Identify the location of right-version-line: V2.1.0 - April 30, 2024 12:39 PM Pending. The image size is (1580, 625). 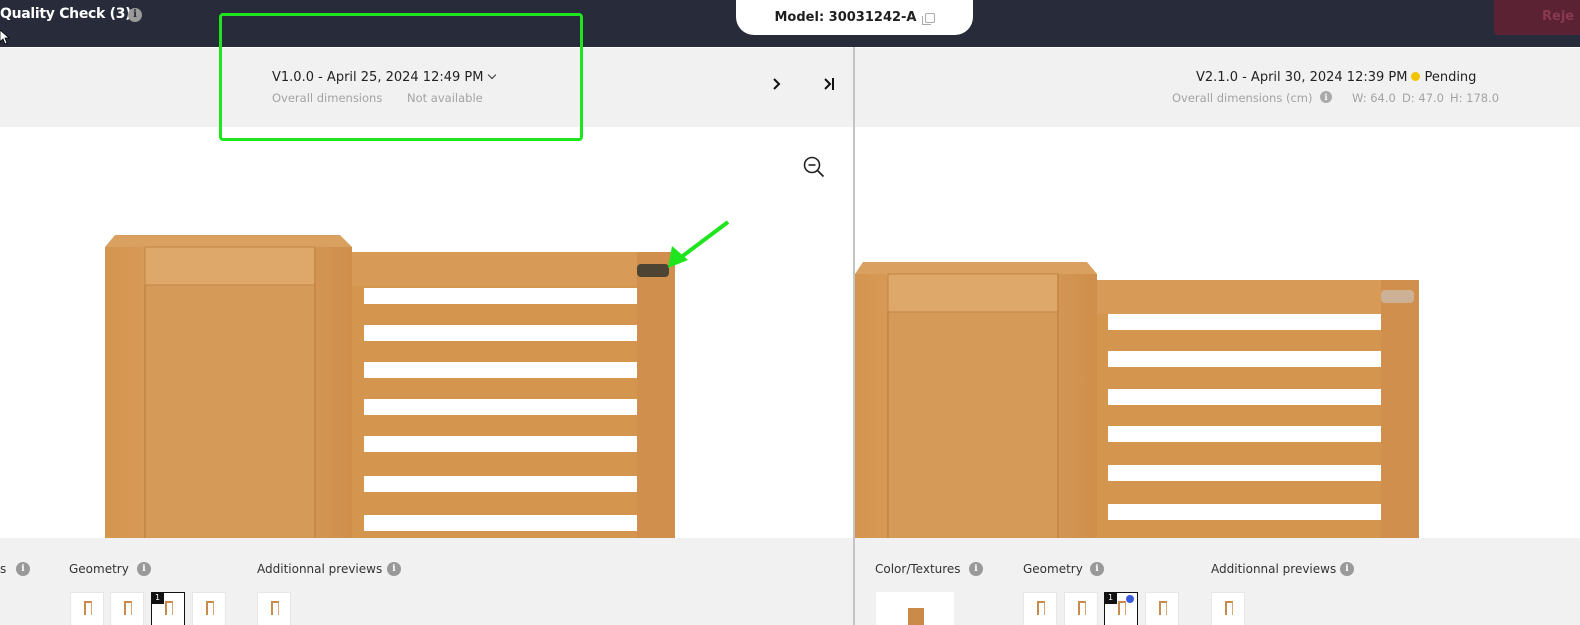
(1336, 77).